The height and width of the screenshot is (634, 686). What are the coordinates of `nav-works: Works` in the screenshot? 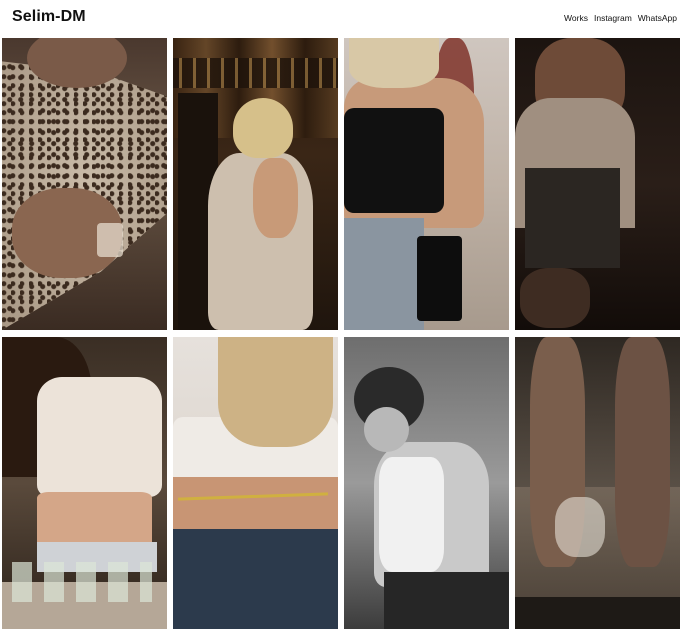 It's located at (576, 18).